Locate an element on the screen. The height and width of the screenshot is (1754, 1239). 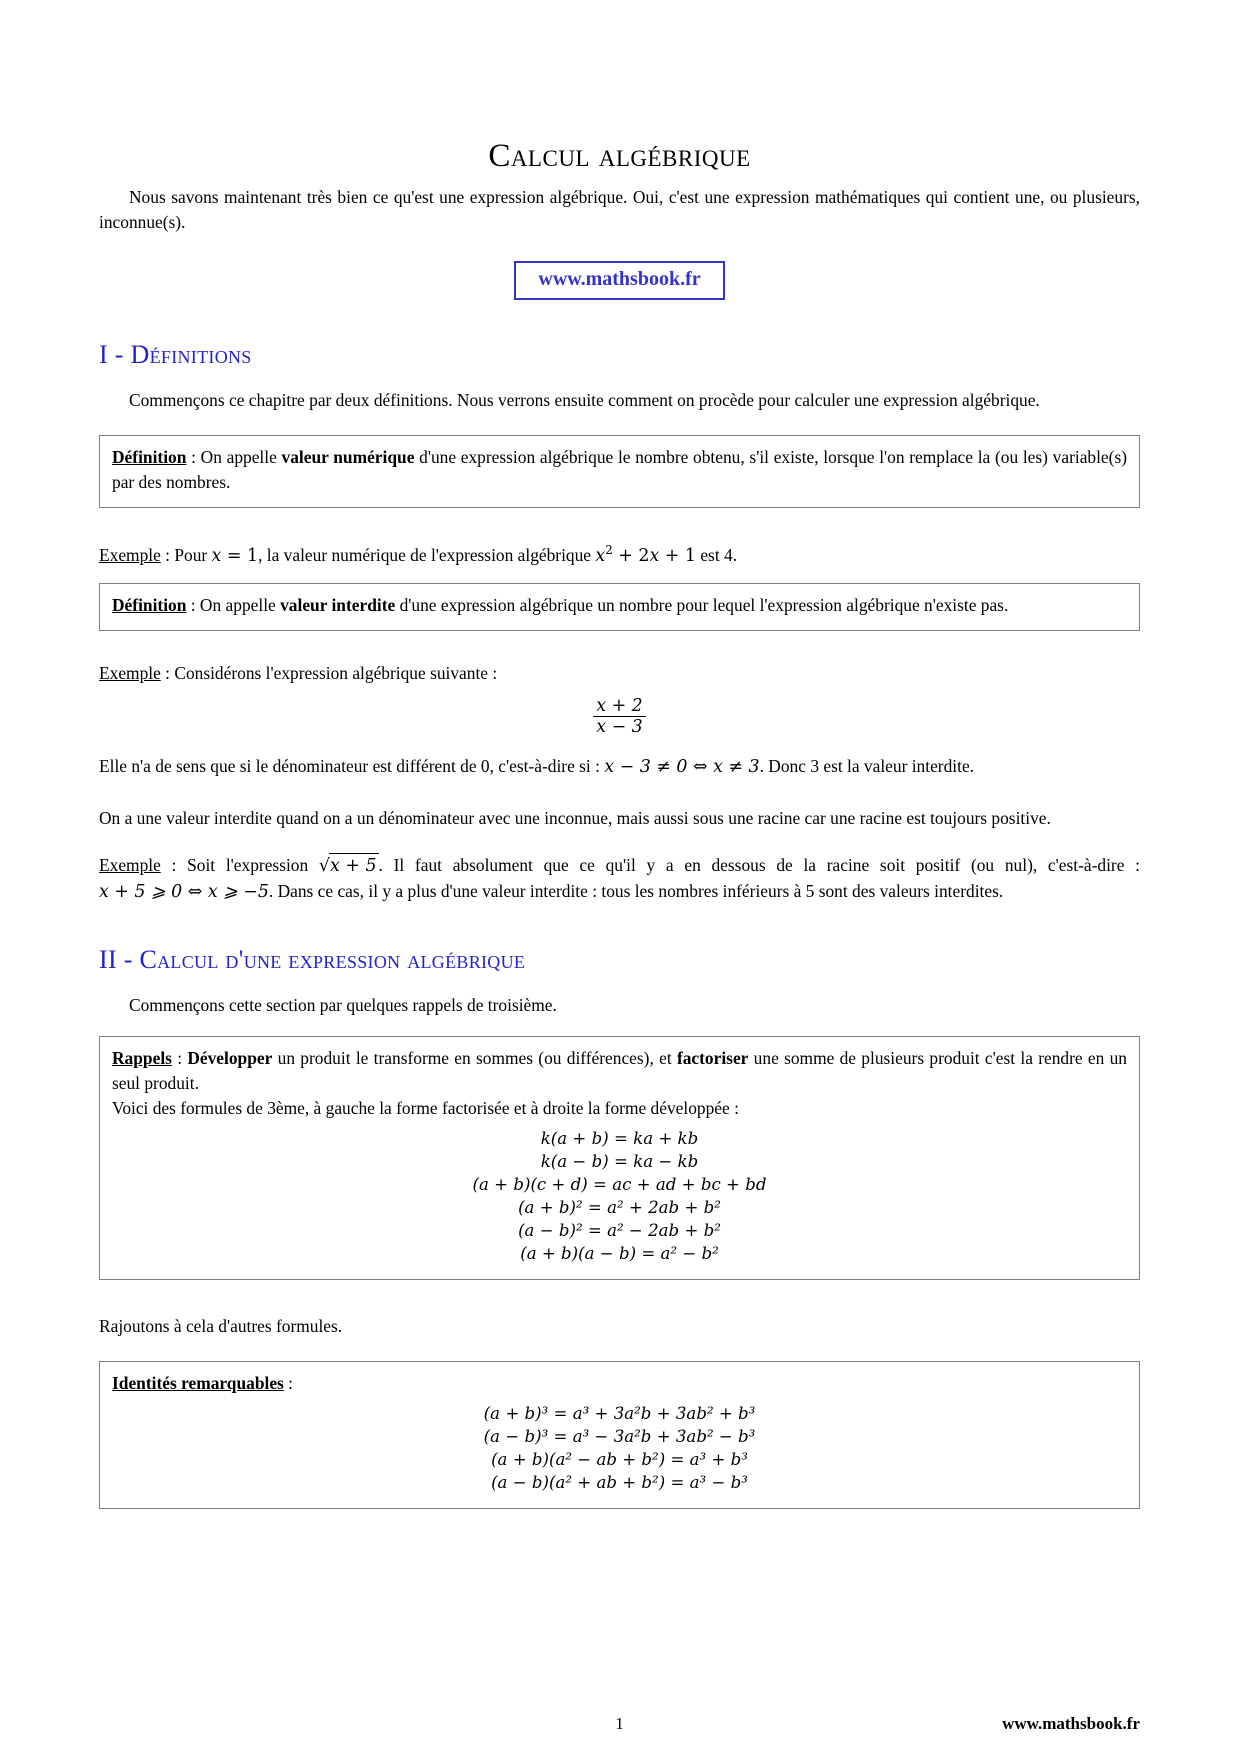
definition-1-label: Définition is located at coordinates (149, 457).